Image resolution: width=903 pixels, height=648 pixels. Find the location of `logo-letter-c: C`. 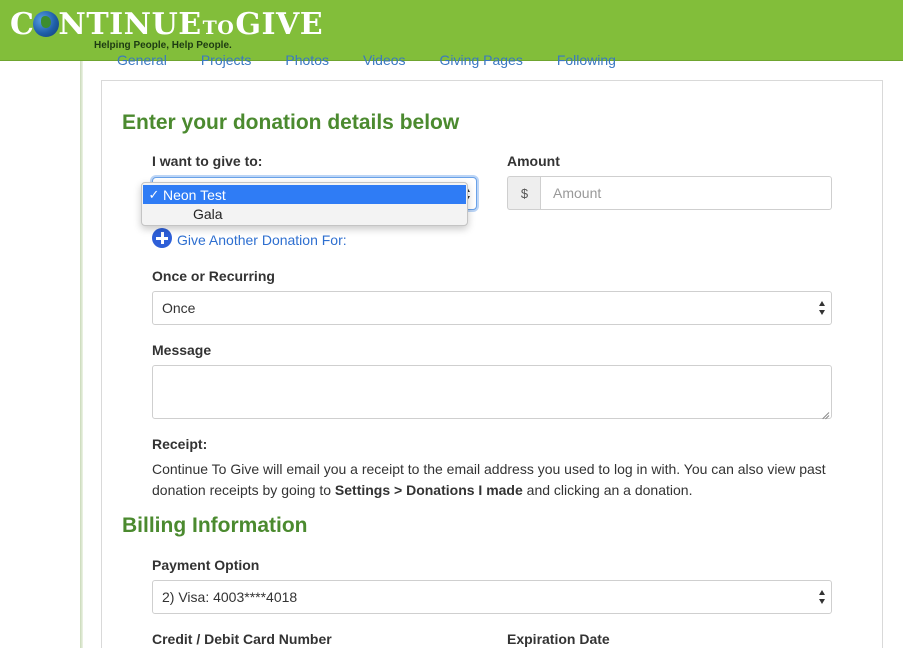

logo-letter-c: C is located at coordinates (22, 24).